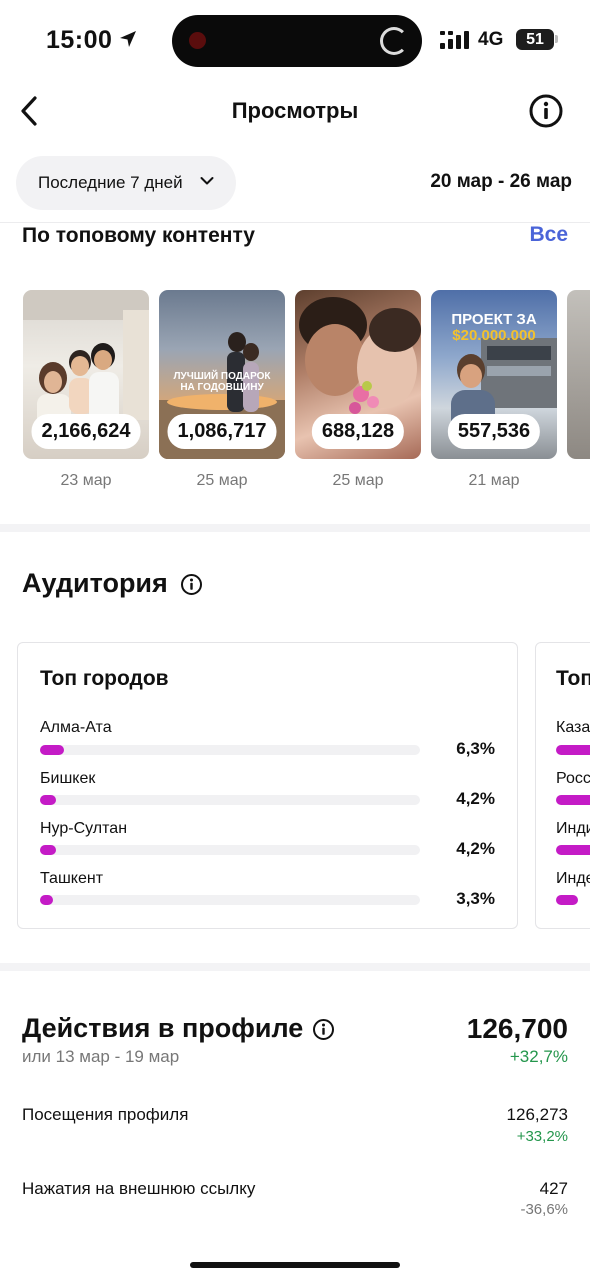 Image resolution: width=590 pixels, height=1280 pixels. Describe the element at coordinates (79, 40) in the screenshot. I see `status-time: 15:00` at that location.